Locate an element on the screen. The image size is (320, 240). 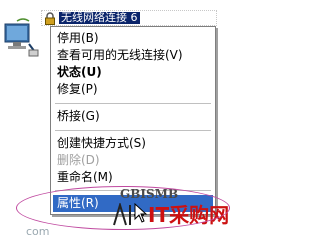
menu-item-rename: 重命名(M) is located at coordinates (133, 177).